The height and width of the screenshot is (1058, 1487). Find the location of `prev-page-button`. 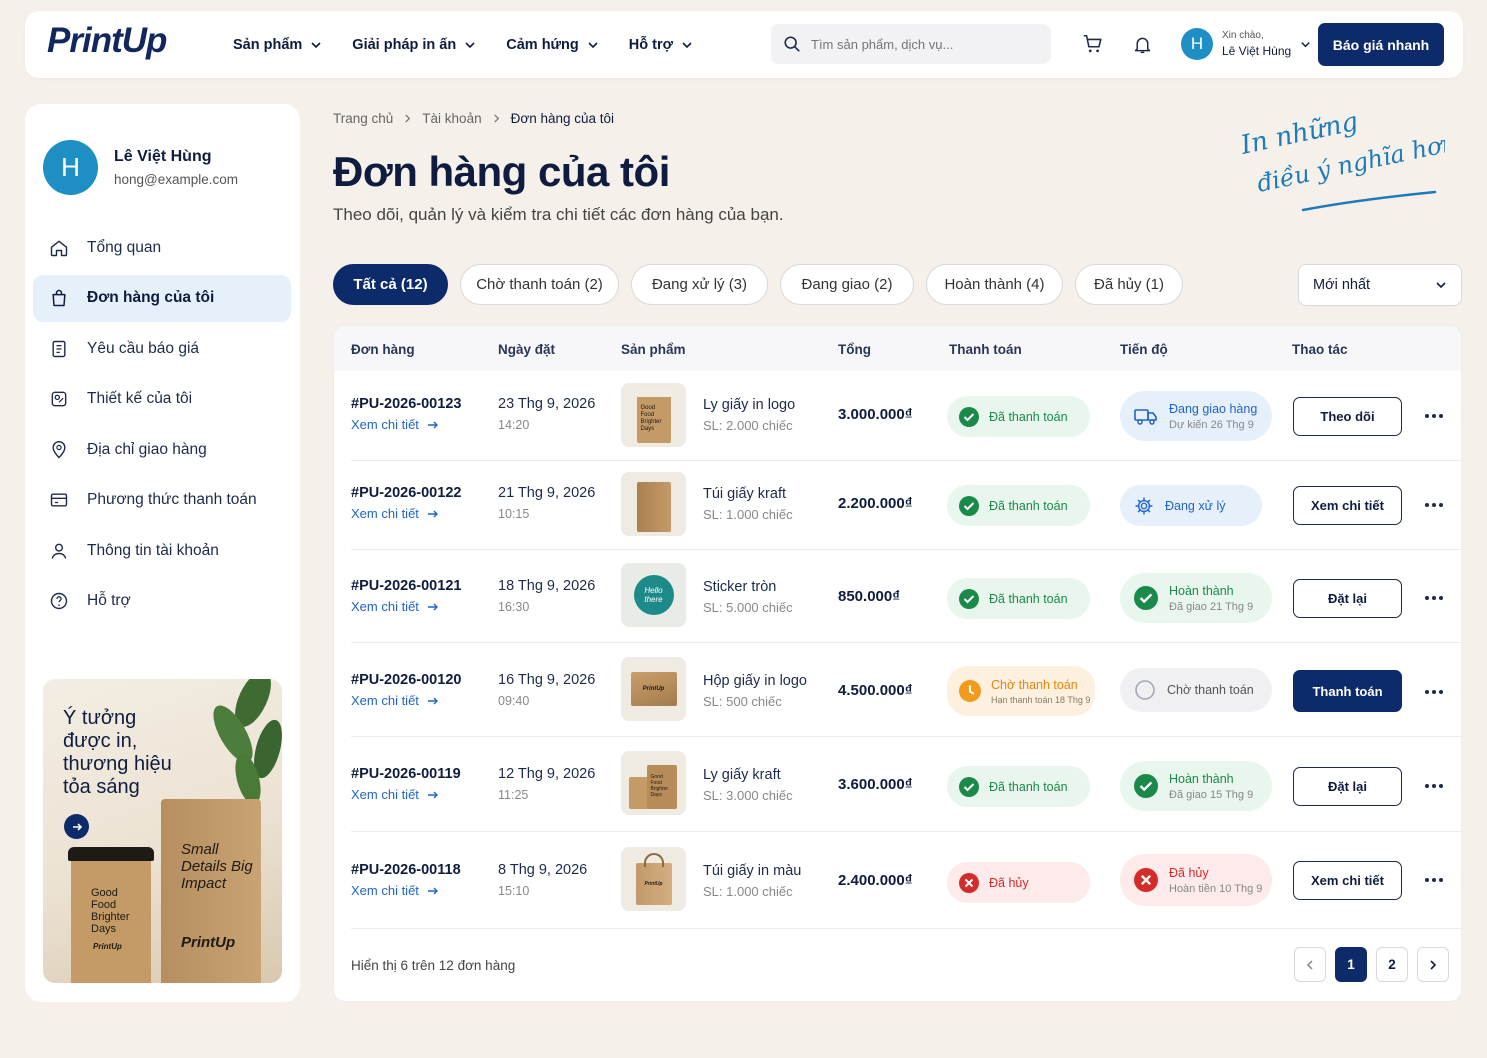

prev-page-button is located at coordinates (1310, 964).